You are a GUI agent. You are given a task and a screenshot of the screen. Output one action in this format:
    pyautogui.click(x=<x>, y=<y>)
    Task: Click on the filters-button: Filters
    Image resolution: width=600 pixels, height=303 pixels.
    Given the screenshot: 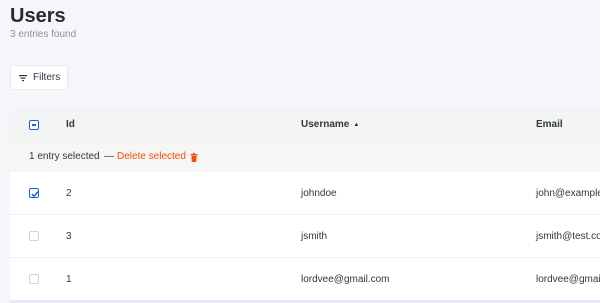 What is the action you would take?
    pyautogui.click(x=39, y=77)
    